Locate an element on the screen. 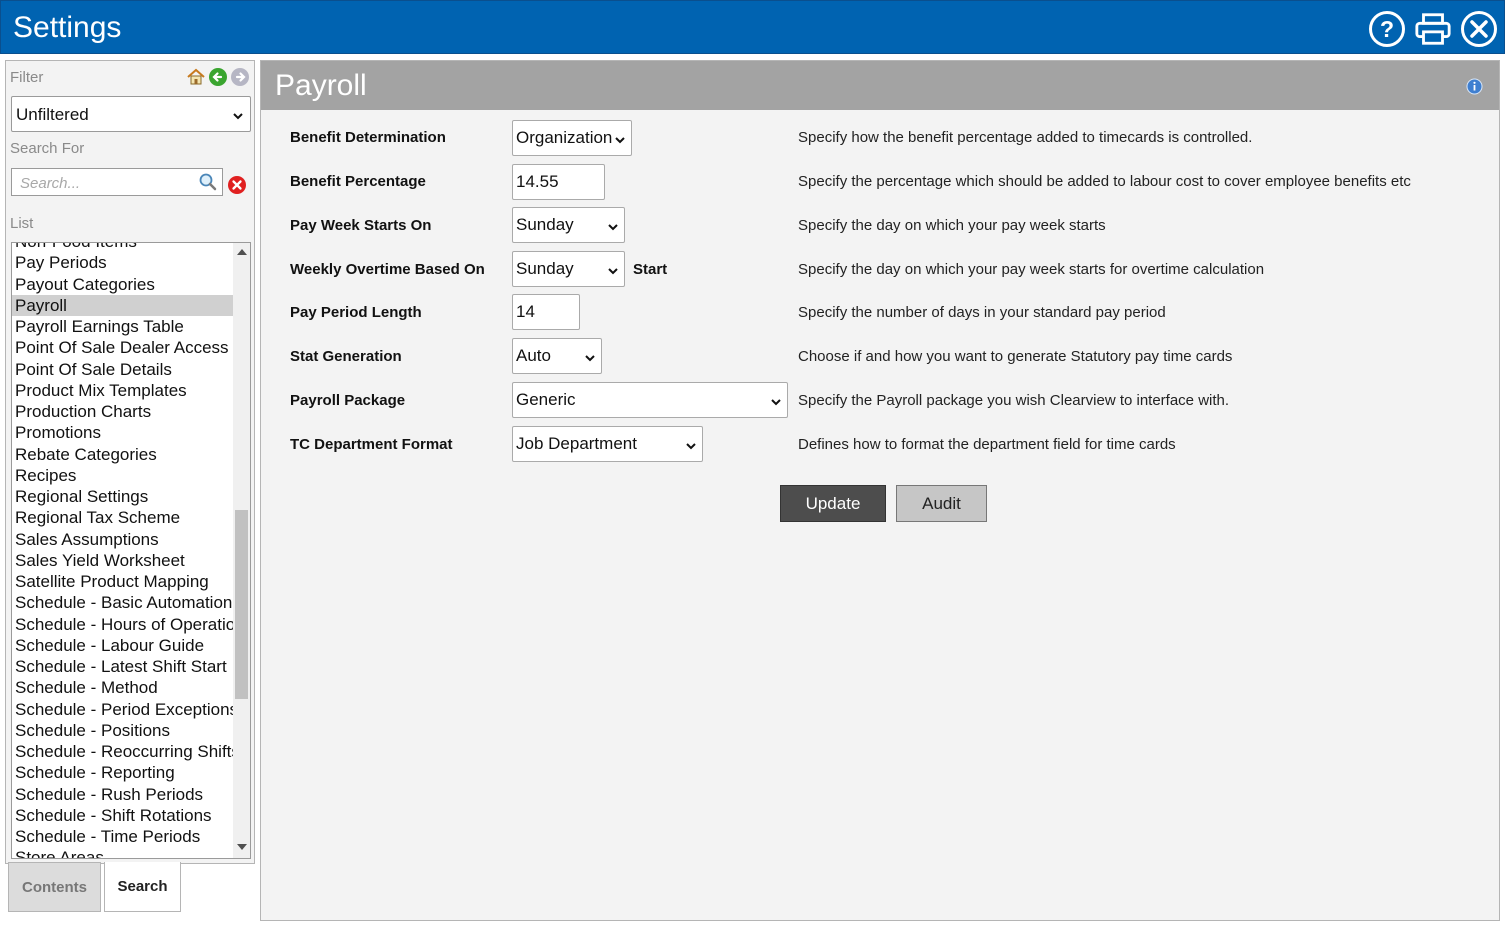 The image size is (1505, 926). tc-department-format-select: Job Department is located at coordinates (607, 444).